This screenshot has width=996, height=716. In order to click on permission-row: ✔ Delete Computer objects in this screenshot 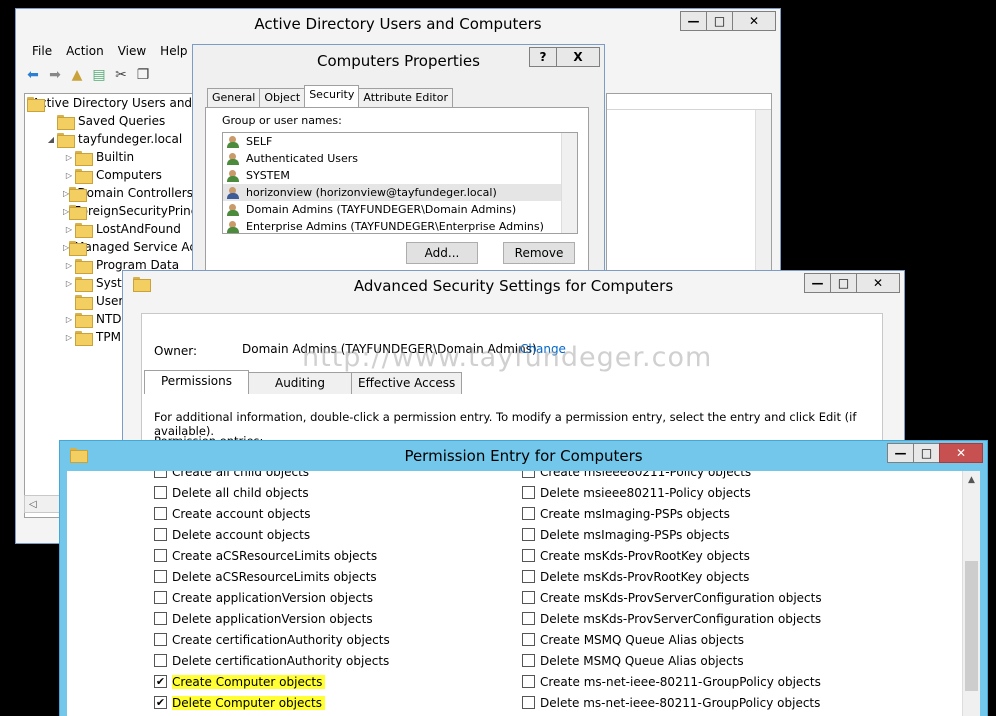, I will do `click(272, 702)`.